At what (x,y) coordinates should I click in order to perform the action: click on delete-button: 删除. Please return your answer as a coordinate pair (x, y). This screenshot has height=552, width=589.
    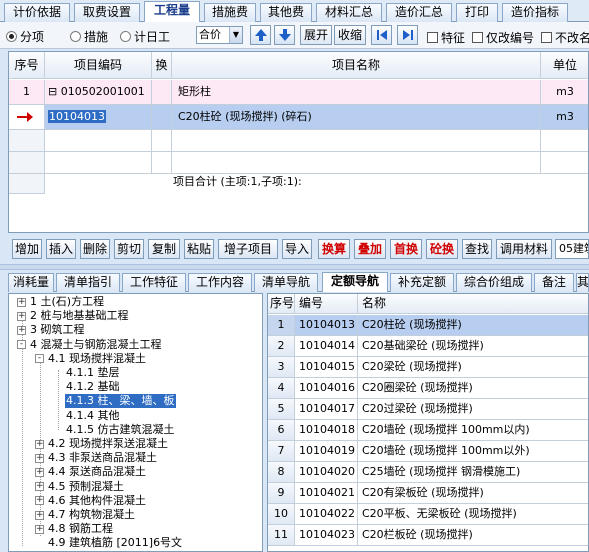
    Looking at the image, I should click on (95, 249).